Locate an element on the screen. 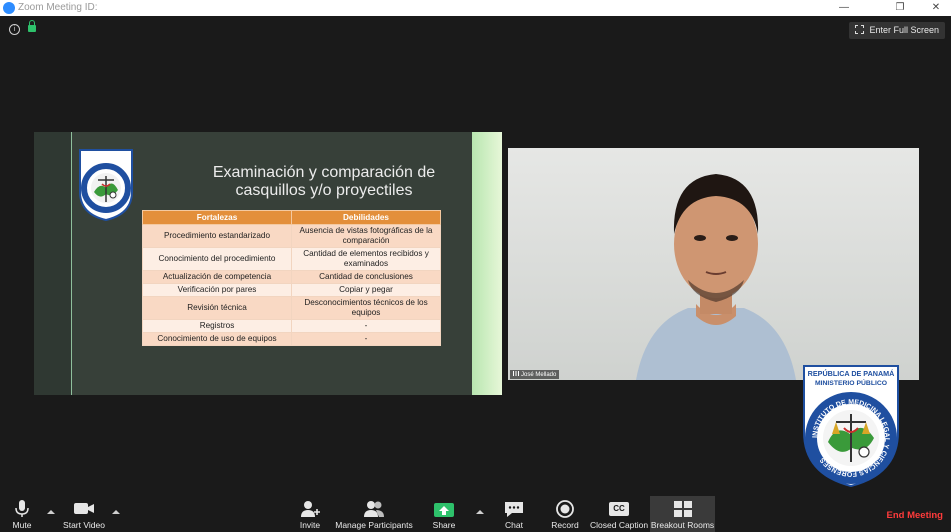 The image size is (951, 532). lock-icon is located at coordinates (32, 26).